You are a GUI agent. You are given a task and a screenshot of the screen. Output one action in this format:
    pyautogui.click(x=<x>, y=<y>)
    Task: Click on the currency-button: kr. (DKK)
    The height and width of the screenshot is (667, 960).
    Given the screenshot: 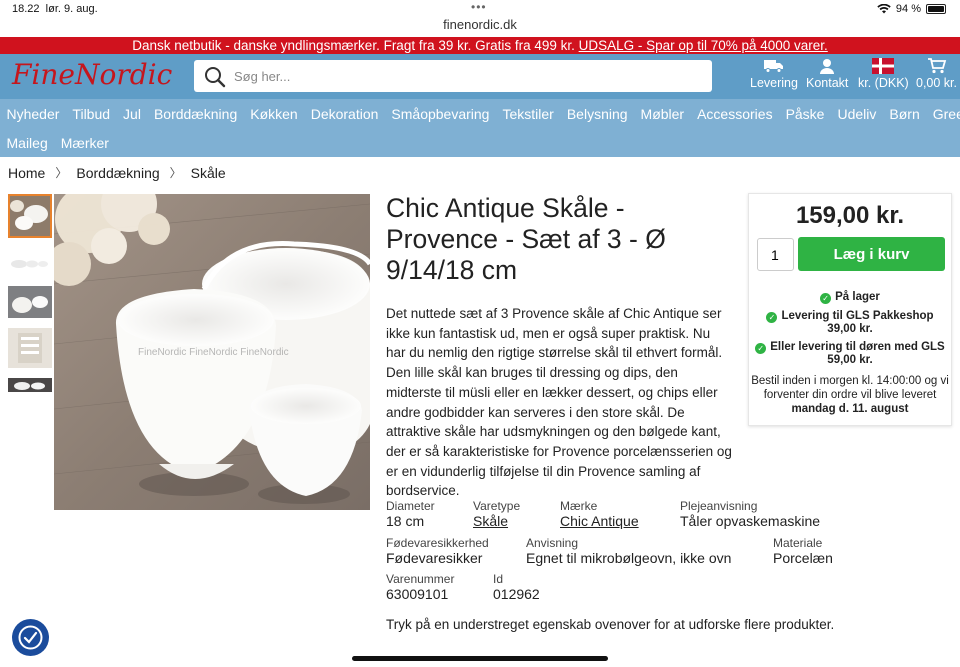 What is the action you would take?
    pyautogui.click(x=883, y=74)
    